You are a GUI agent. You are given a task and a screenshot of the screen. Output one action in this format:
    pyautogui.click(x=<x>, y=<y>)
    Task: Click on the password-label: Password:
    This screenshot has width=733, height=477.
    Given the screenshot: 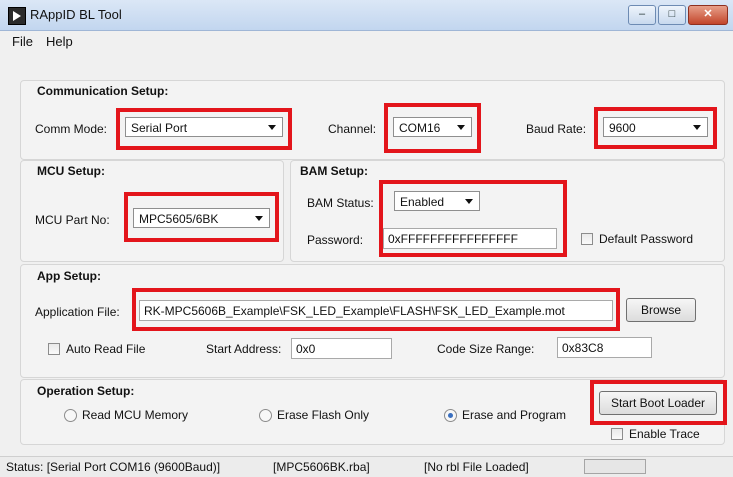 What is the action you would take?
    pyautogui.click(x=335, y=240)
    